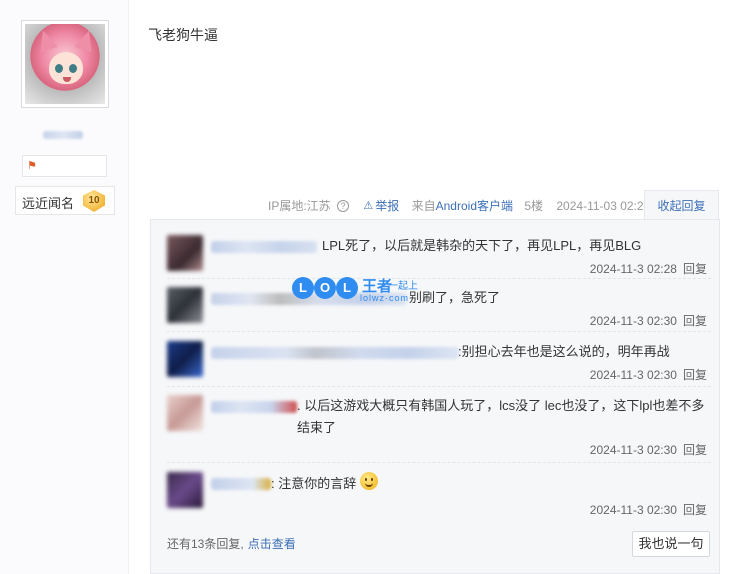 The height and width of the screenshot is (574, 736). Describe the element at coordinates (385, 298) in the screenshot. I see `watermark-url: lolwz·com` at that location.